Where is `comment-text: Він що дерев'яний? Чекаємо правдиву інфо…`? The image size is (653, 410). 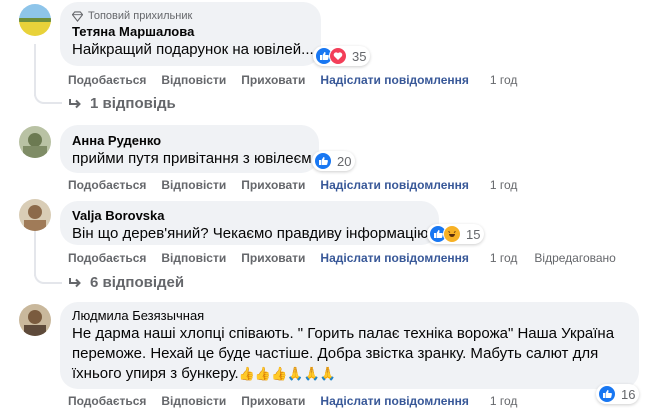
comment-text: Він що дерев'яний? Чекаємо правдиву інфо… is located at coordinates (252, 233).